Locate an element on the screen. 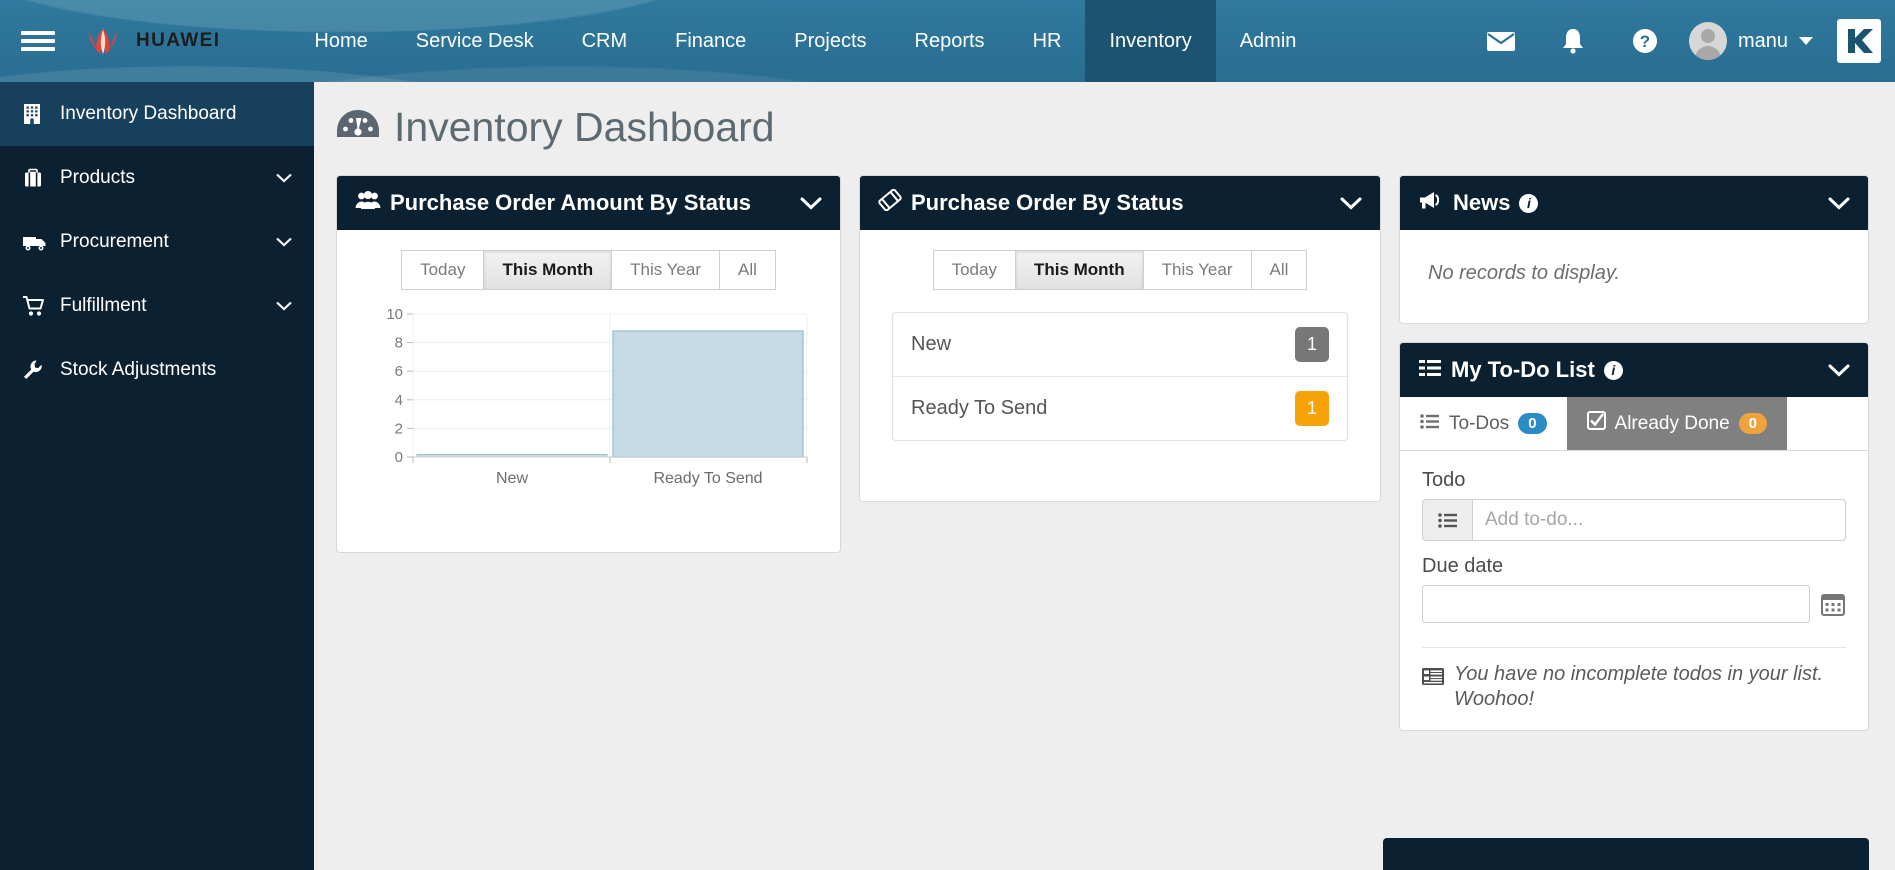 The width and height of the screenshot is (1895, 870). tab-already-done: Already Done 0 is located at coordinates (1676, 423).